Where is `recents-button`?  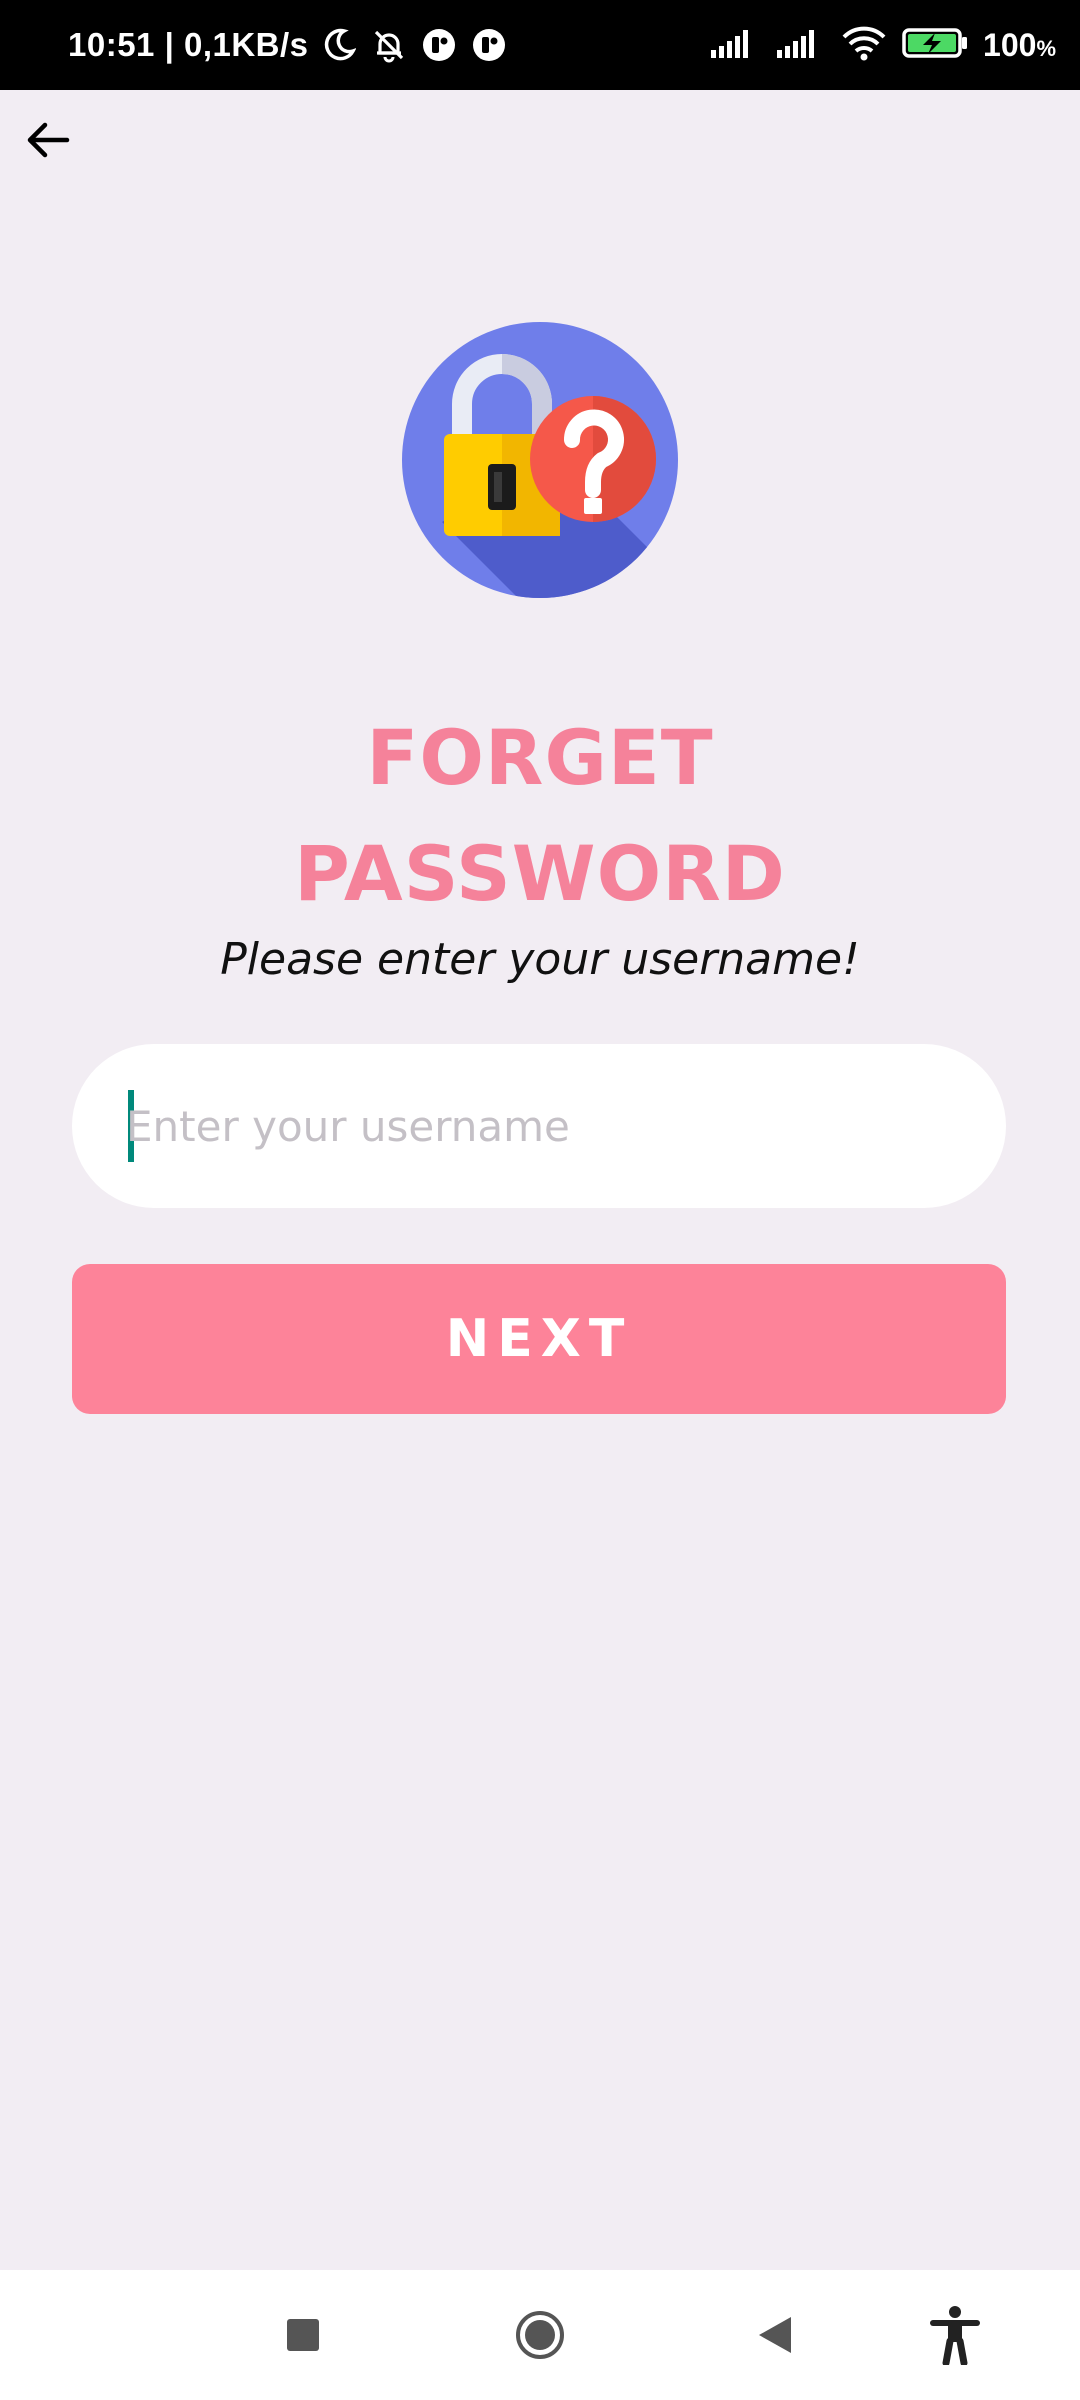
recents-button is located at coordinates (303, 2335).